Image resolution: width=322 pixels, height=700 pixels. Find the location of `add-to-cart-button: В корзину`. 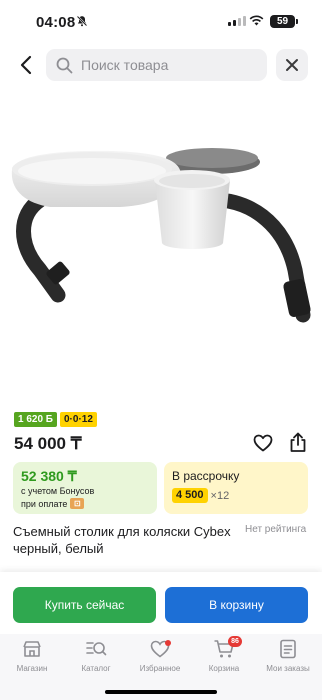

add-to-cart-button: В корзину is located at coordinates (236, 605).